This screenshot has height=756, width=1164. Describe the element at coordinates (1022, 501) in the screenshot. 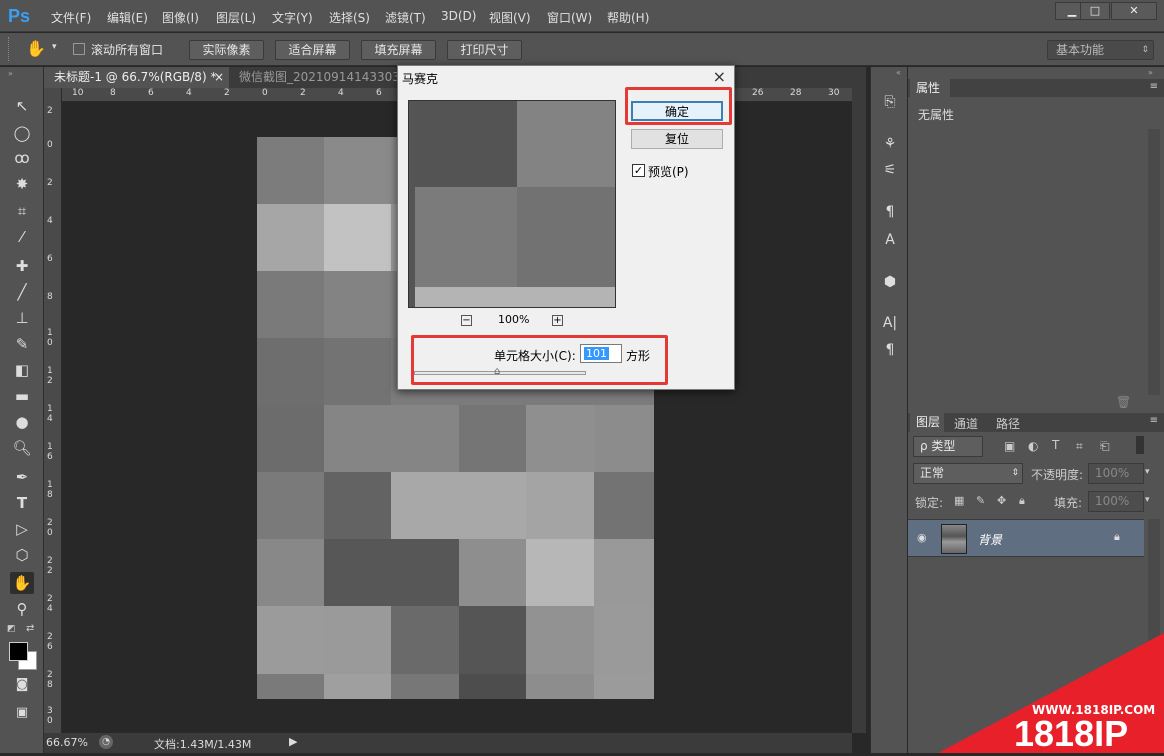

I see `lock-all-icon: 🔒︎` at that location.